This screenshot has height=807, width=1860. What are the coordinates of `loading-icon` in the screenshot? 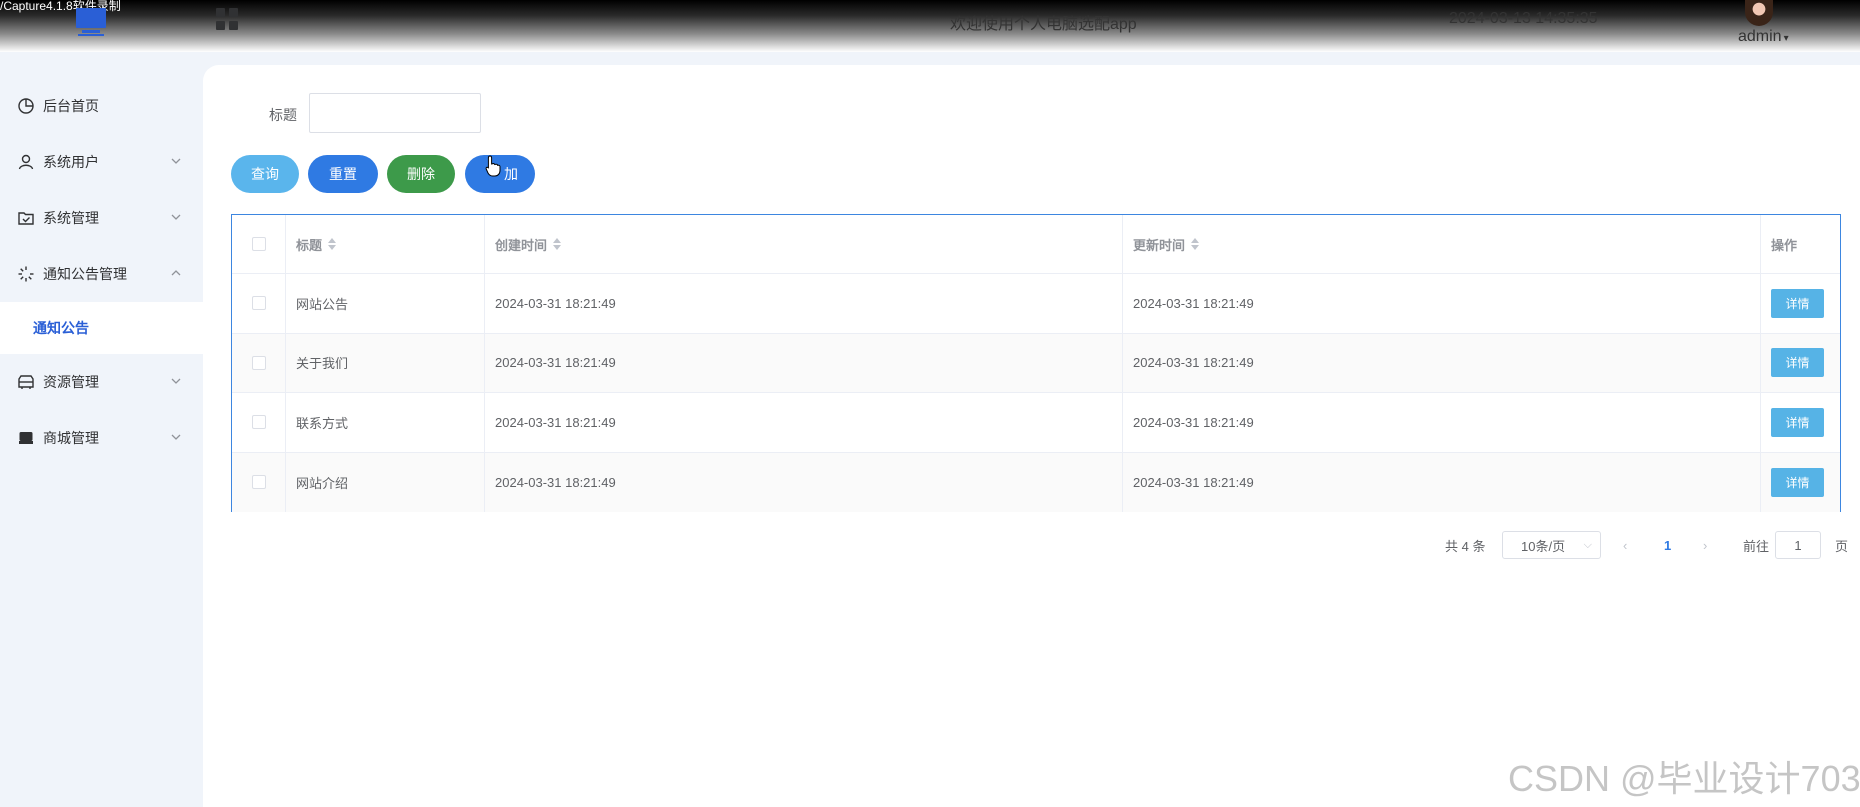 It's located at (26, 274).